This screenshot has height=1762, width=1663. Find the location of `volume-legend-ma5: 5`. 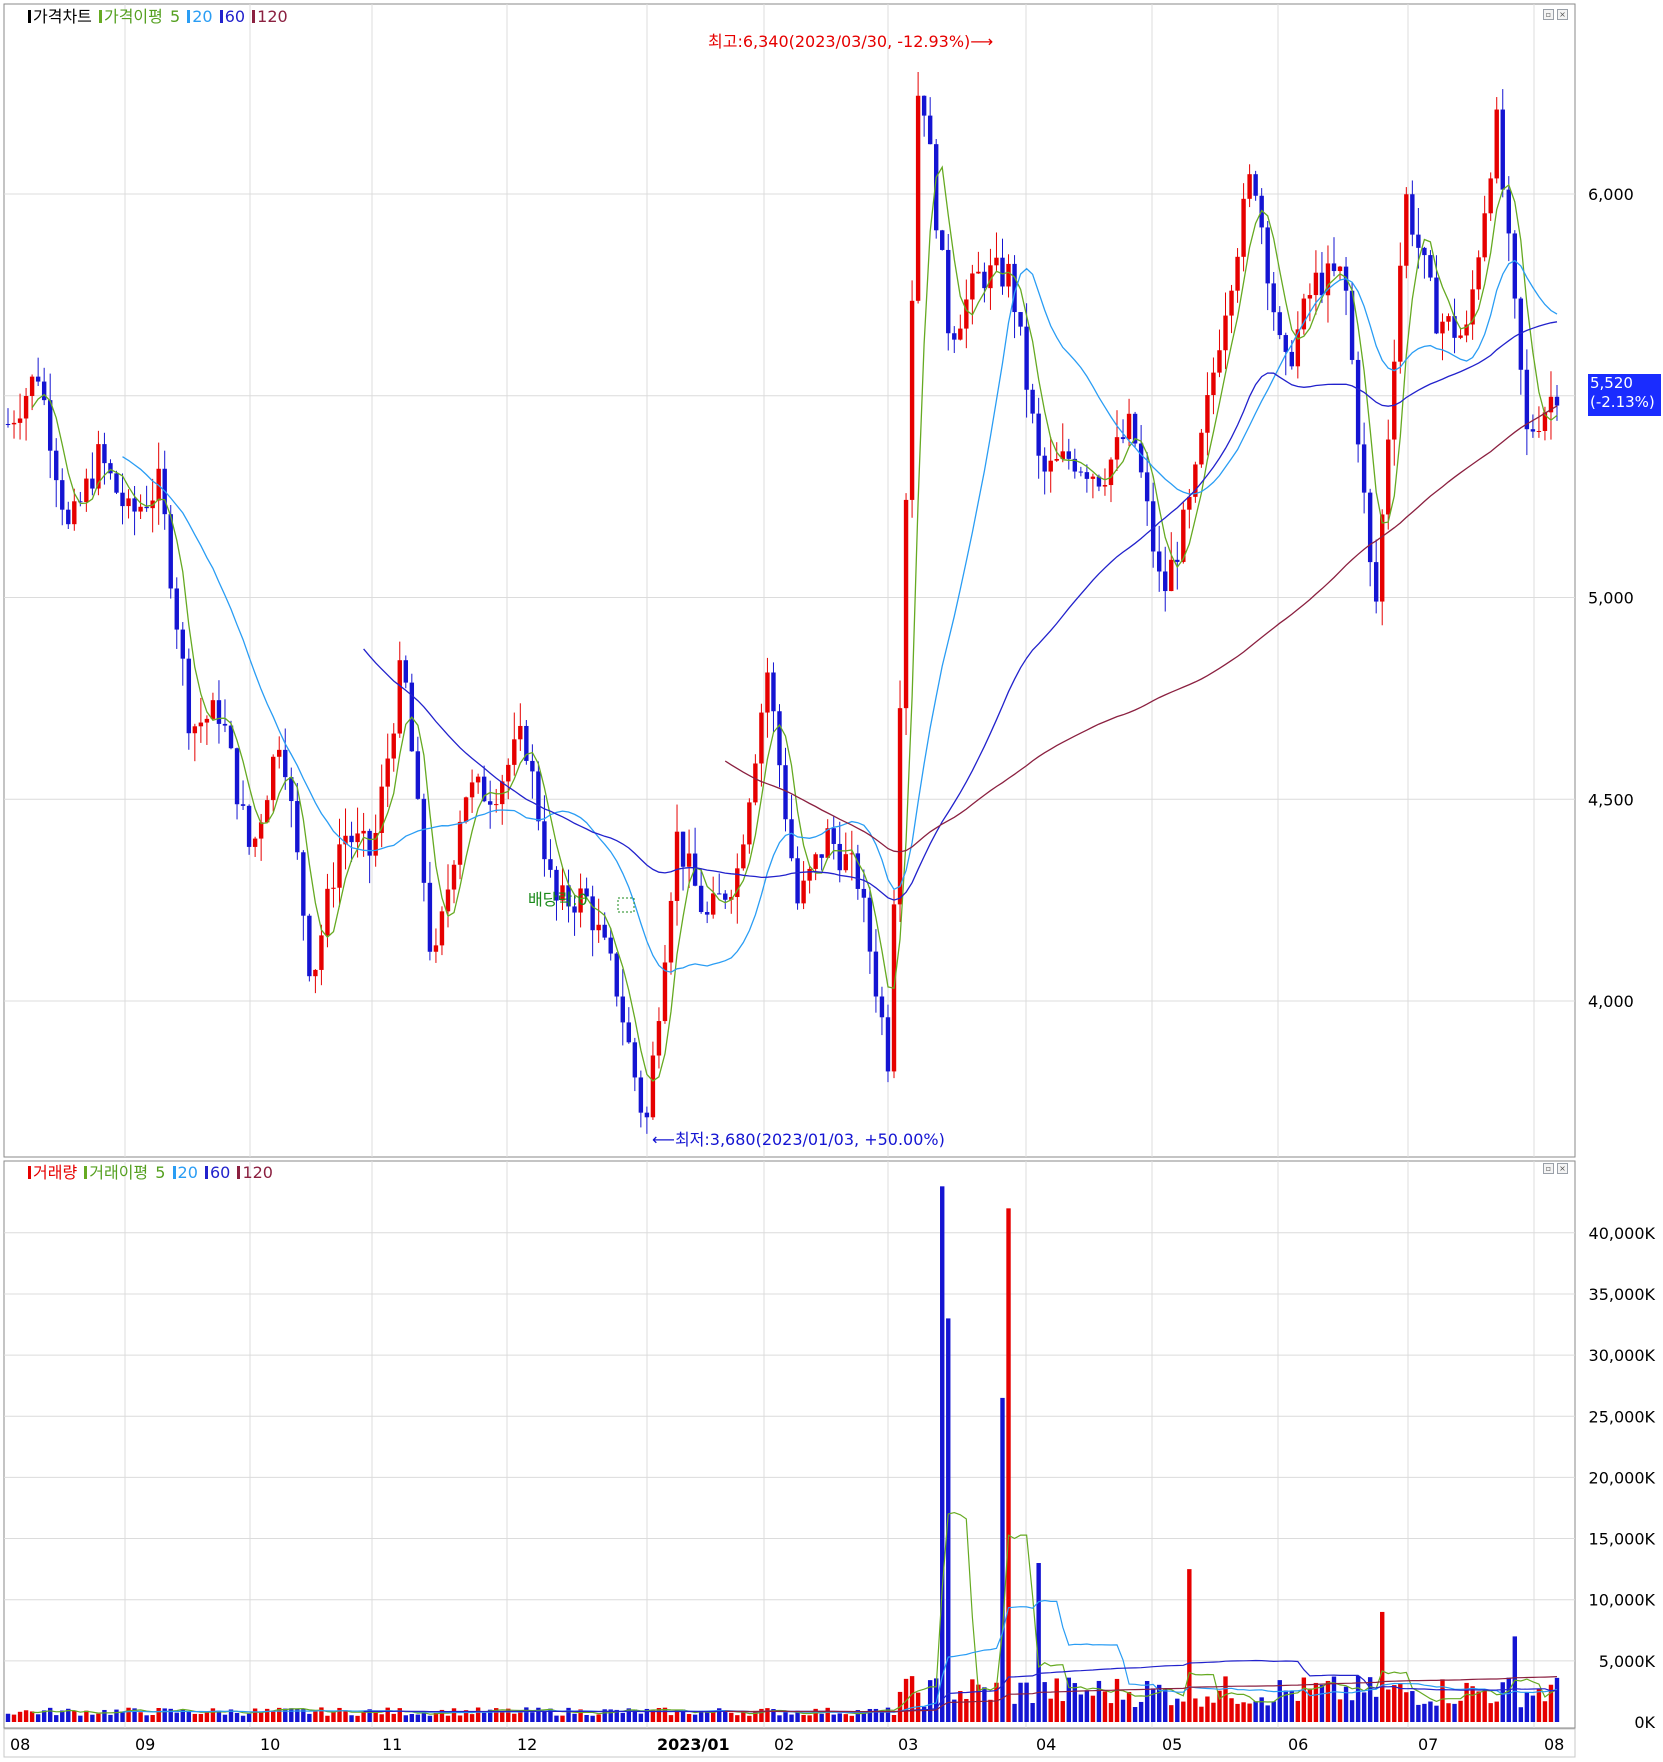

volume-legend-ma5: 5 is located at coordinates (160, 1172).